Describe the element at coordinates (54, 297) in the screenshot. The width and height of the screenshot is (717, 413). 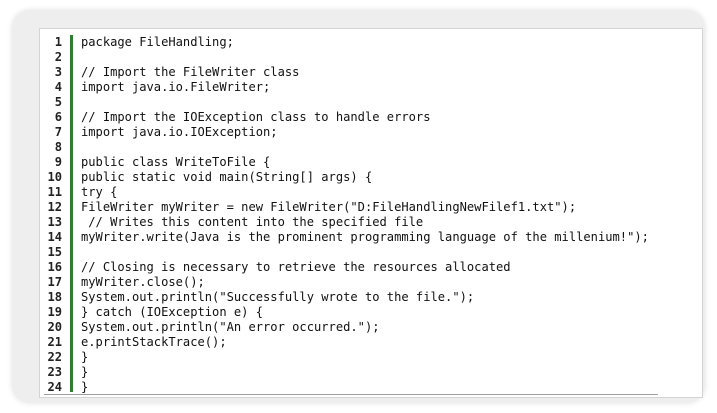
I see `line-number: 18` at that location.